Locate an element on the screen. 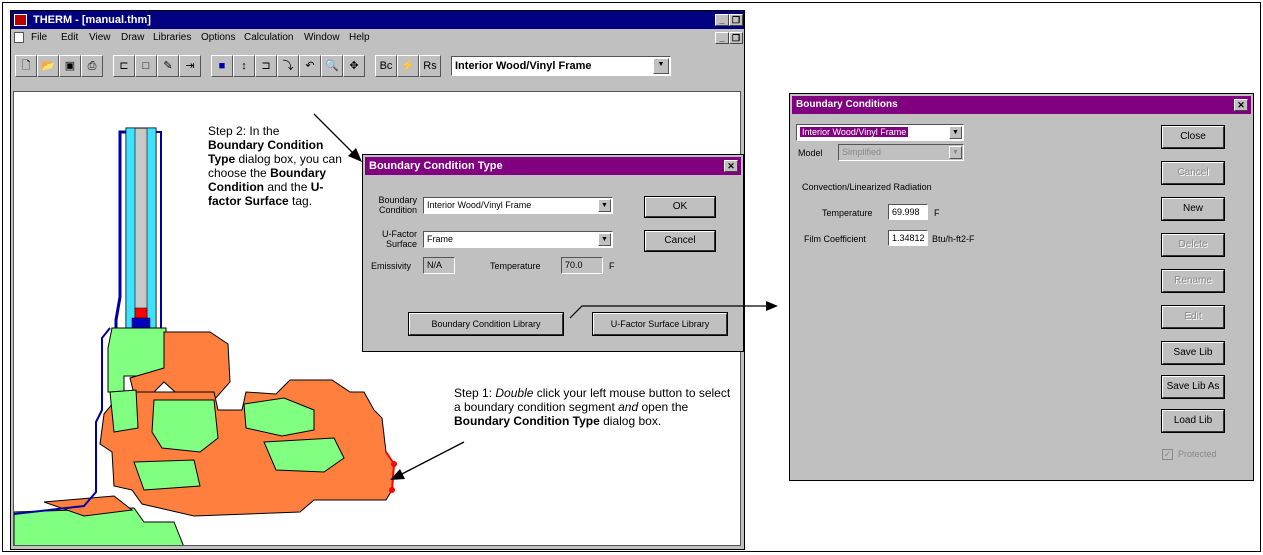  rotate-icon: ⤵ is located at coordinates (288, 66).